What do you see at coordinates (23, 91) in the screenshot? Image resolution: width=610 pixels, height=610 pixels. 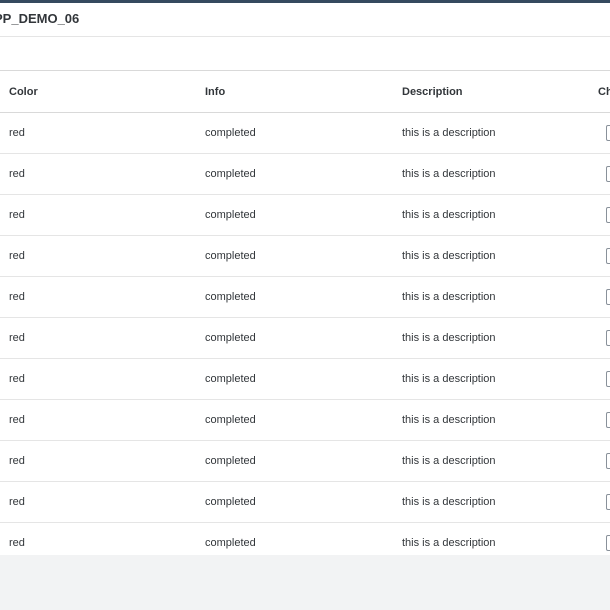 I see `column-header-color: Color` at bounding box center [23, 91].